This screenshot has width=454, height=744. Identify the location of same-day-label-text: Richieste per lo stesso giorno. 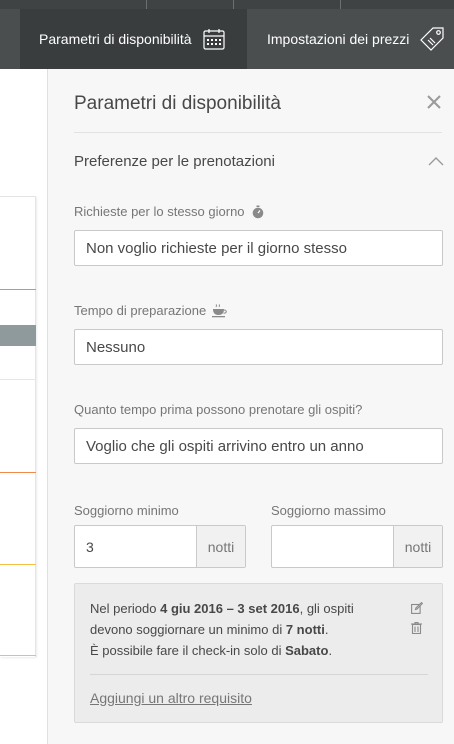
(159, 211).